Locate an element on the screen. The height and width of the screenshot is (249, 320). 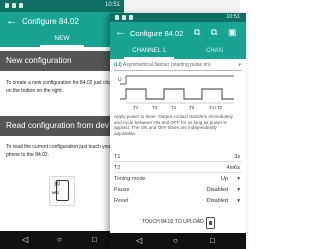
reset-select: Reset Disabled ▾ is located at coordinates (178, 201).